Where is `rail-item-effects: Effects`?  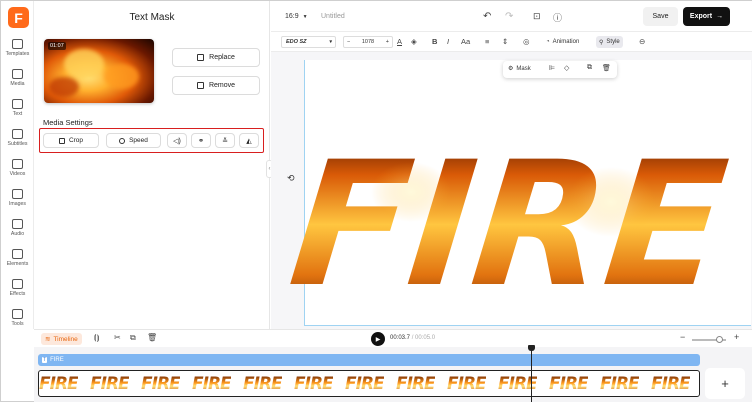
rail-item-effects: Effects is located at coordinates (17, 293).